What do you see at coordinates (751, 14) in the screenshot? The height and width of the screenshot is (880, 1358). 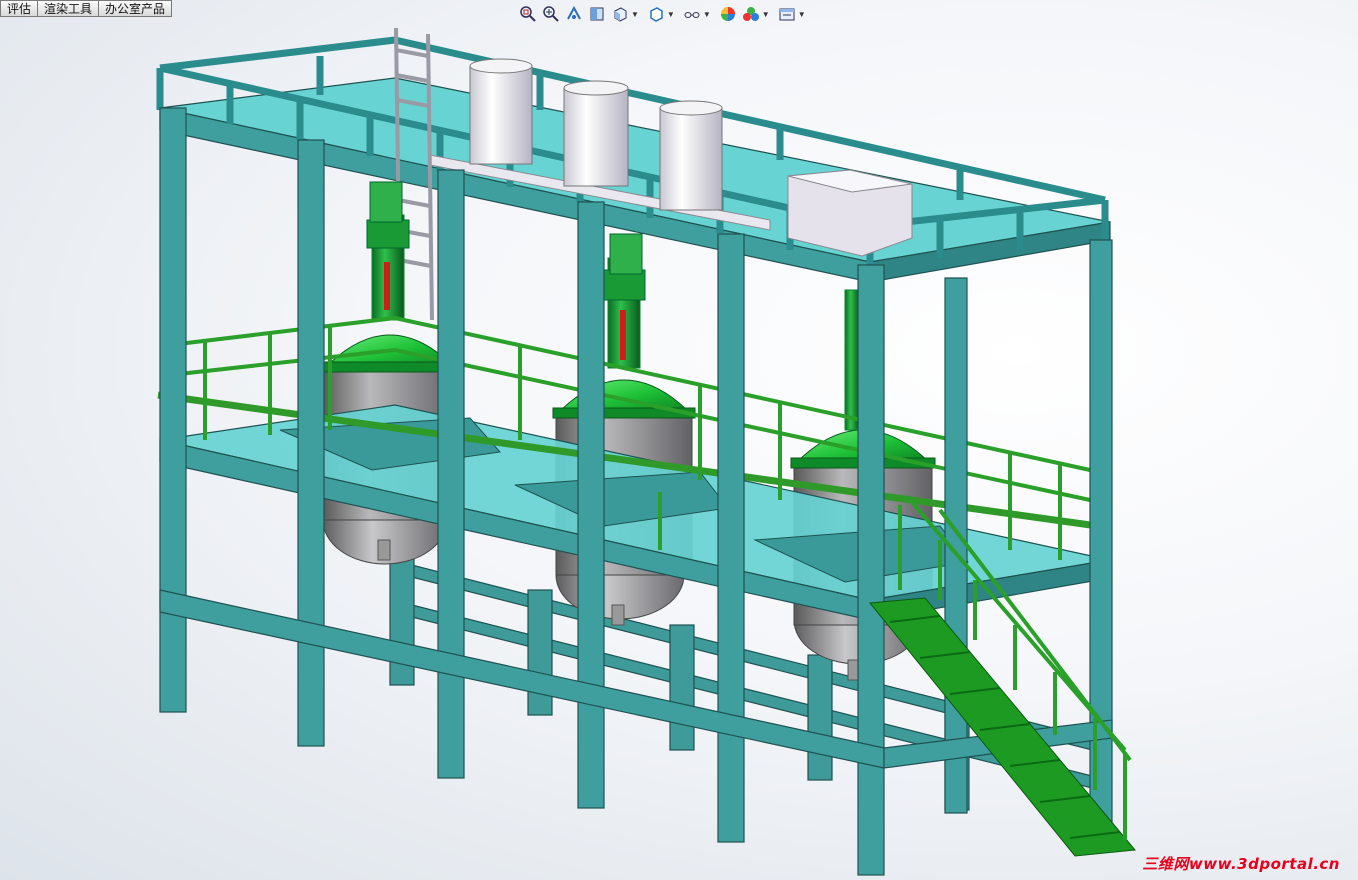 I see `apply-scene-icon` at bounding box center [751, 14].